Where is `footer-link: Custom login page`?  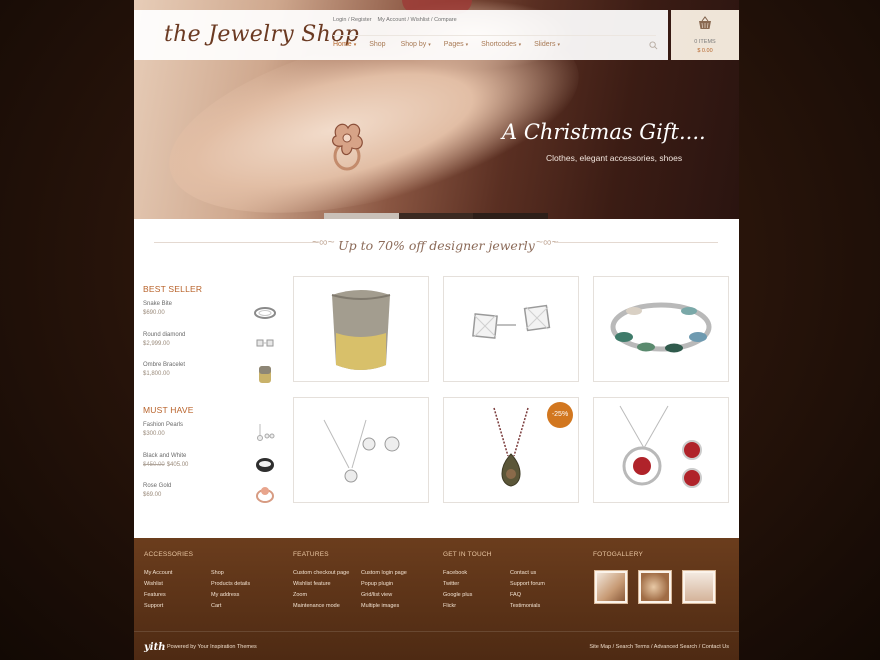
footer-link: Custom login page is located at coordinates (384, 573).